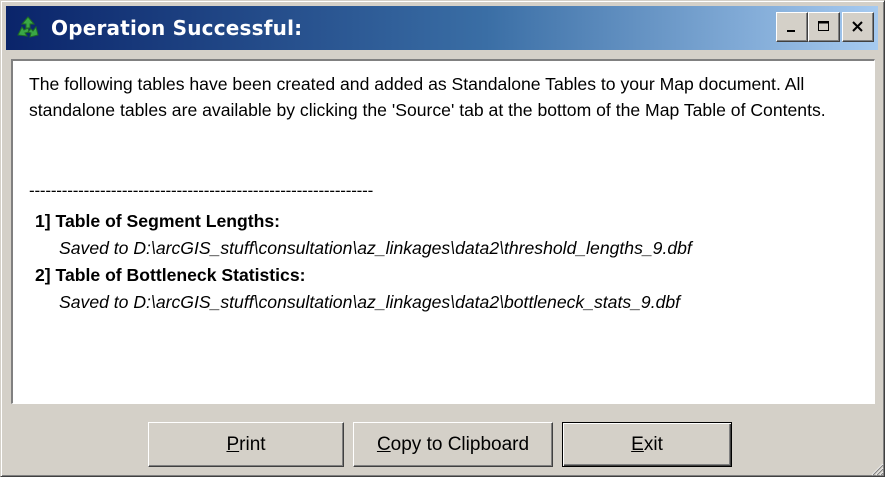 The height and width of the screenshot is (478, 885). I want to click on item-2-heading: 2] Table of Bottleneck Statistics:, so click(170, 275).